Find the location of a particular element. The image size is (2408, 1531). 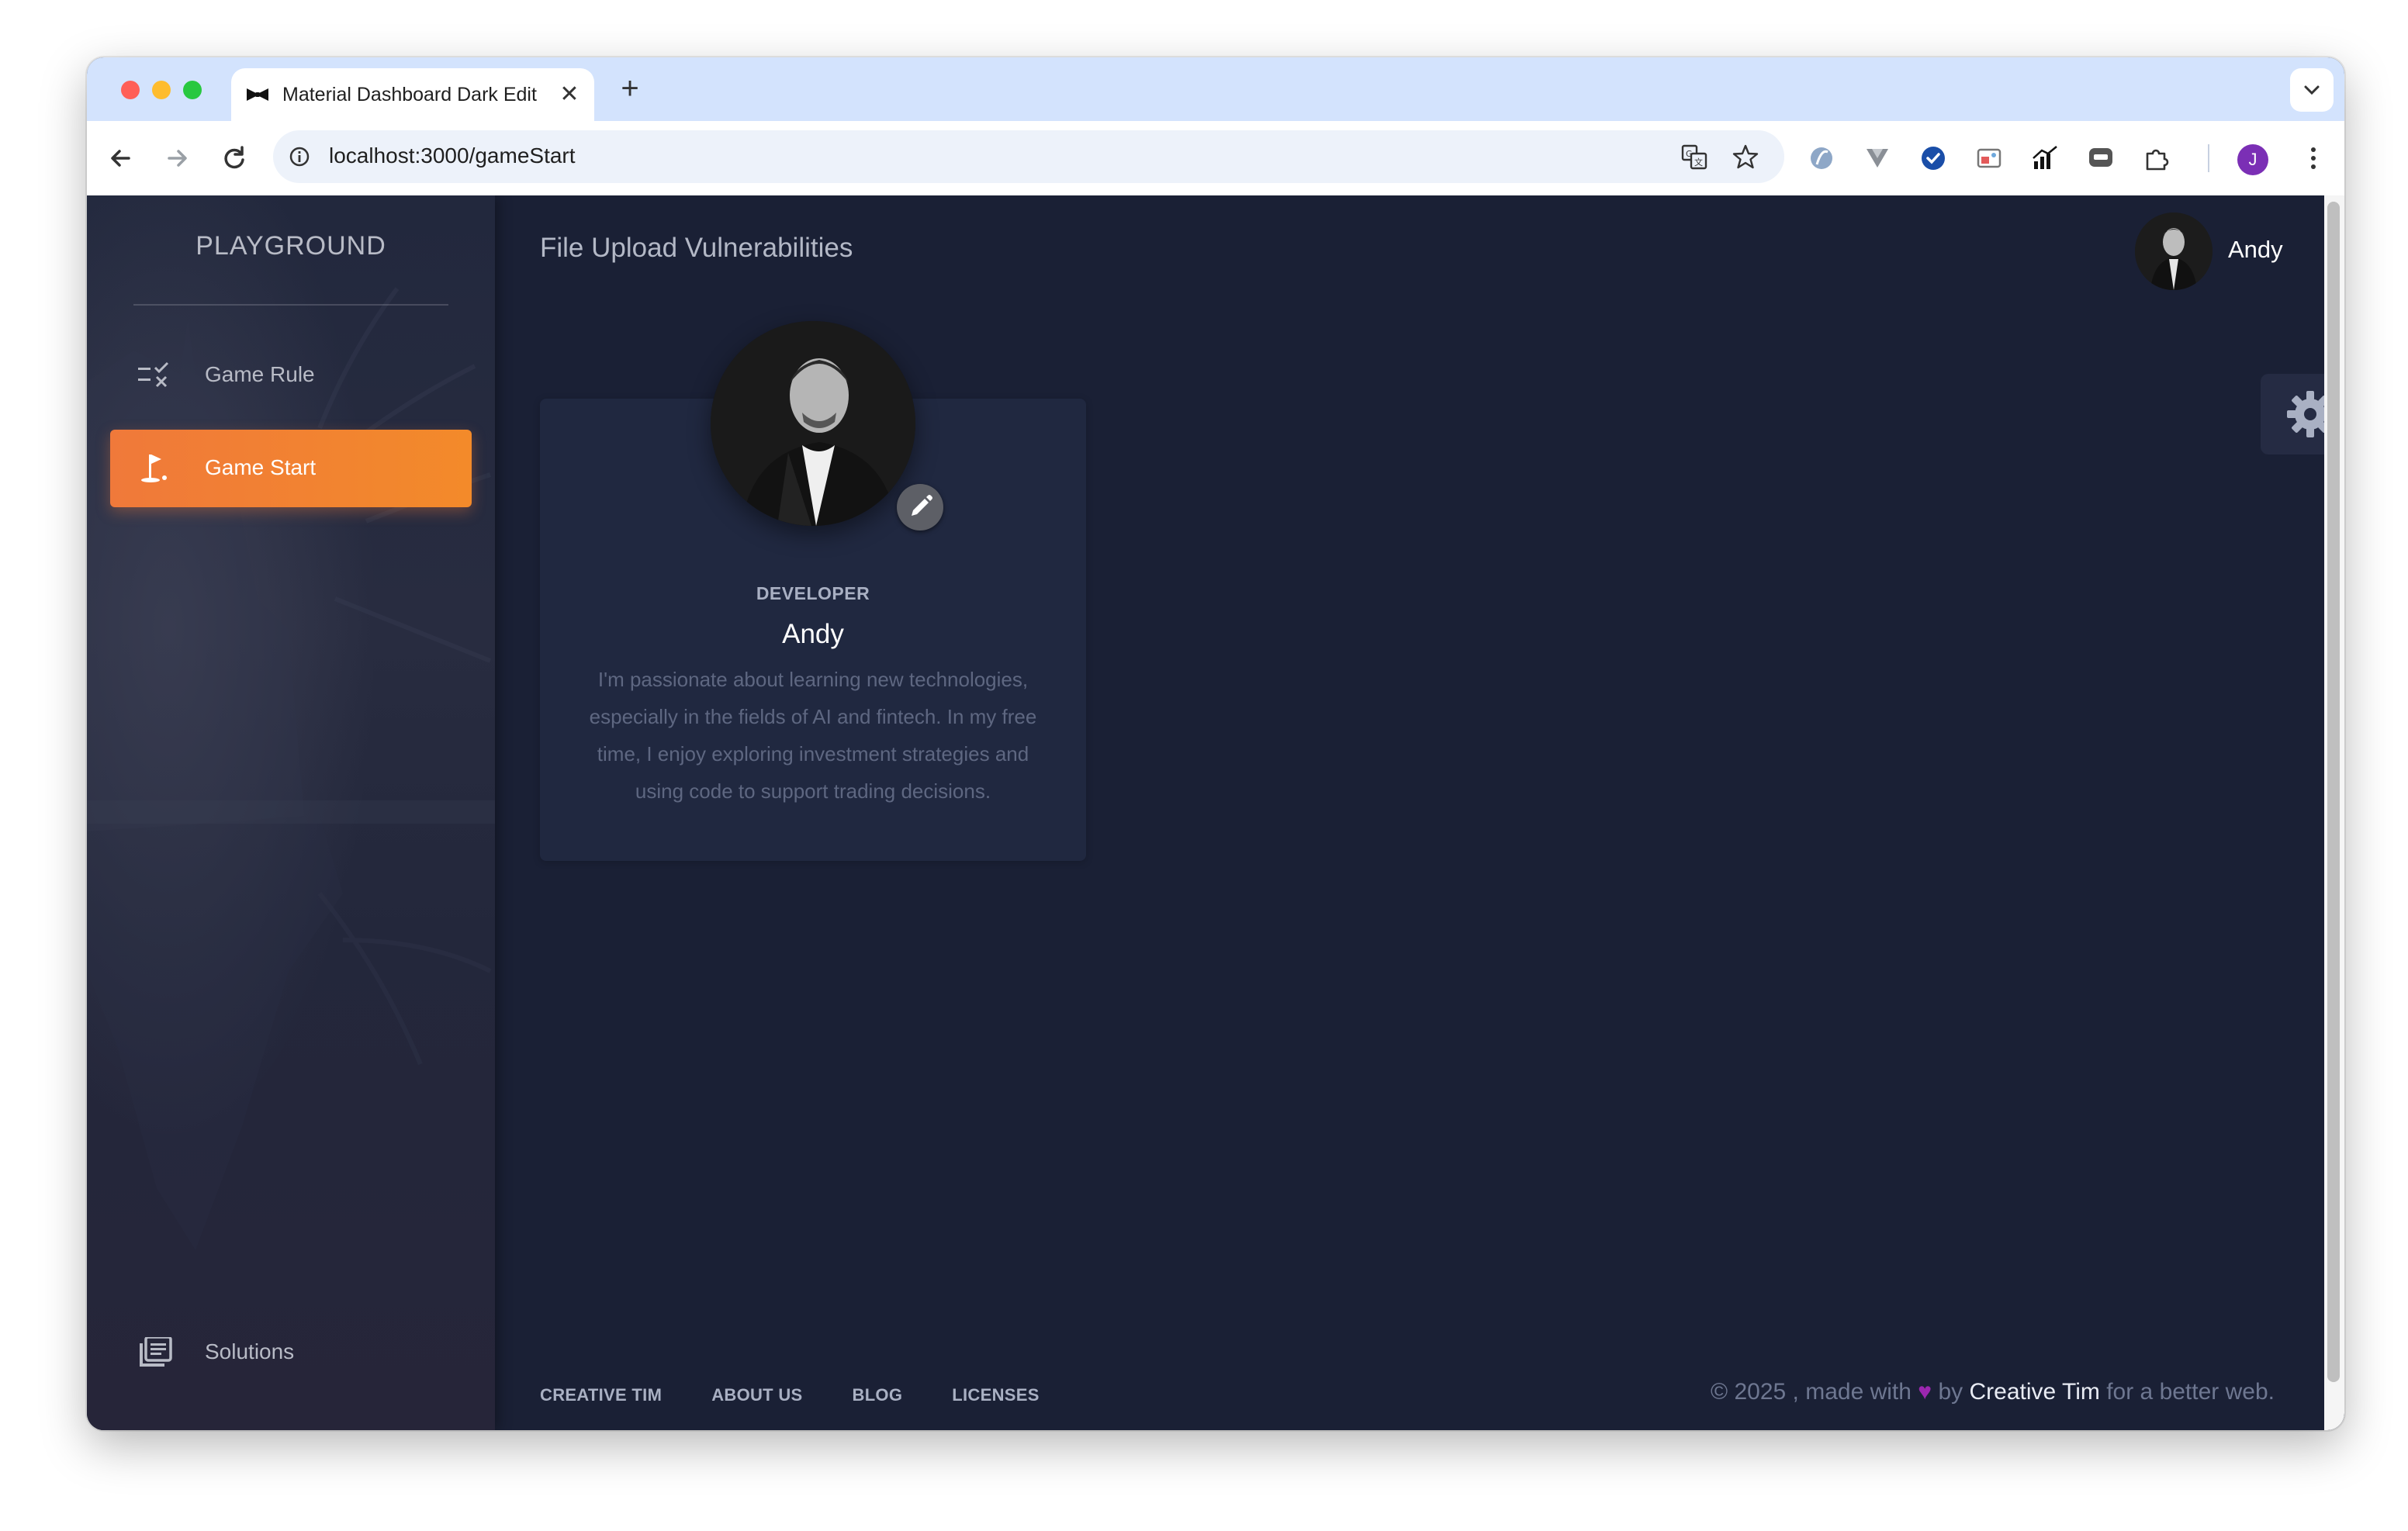

creative-tim-link: Creative Tim is located at coordinates (2034, 1392).